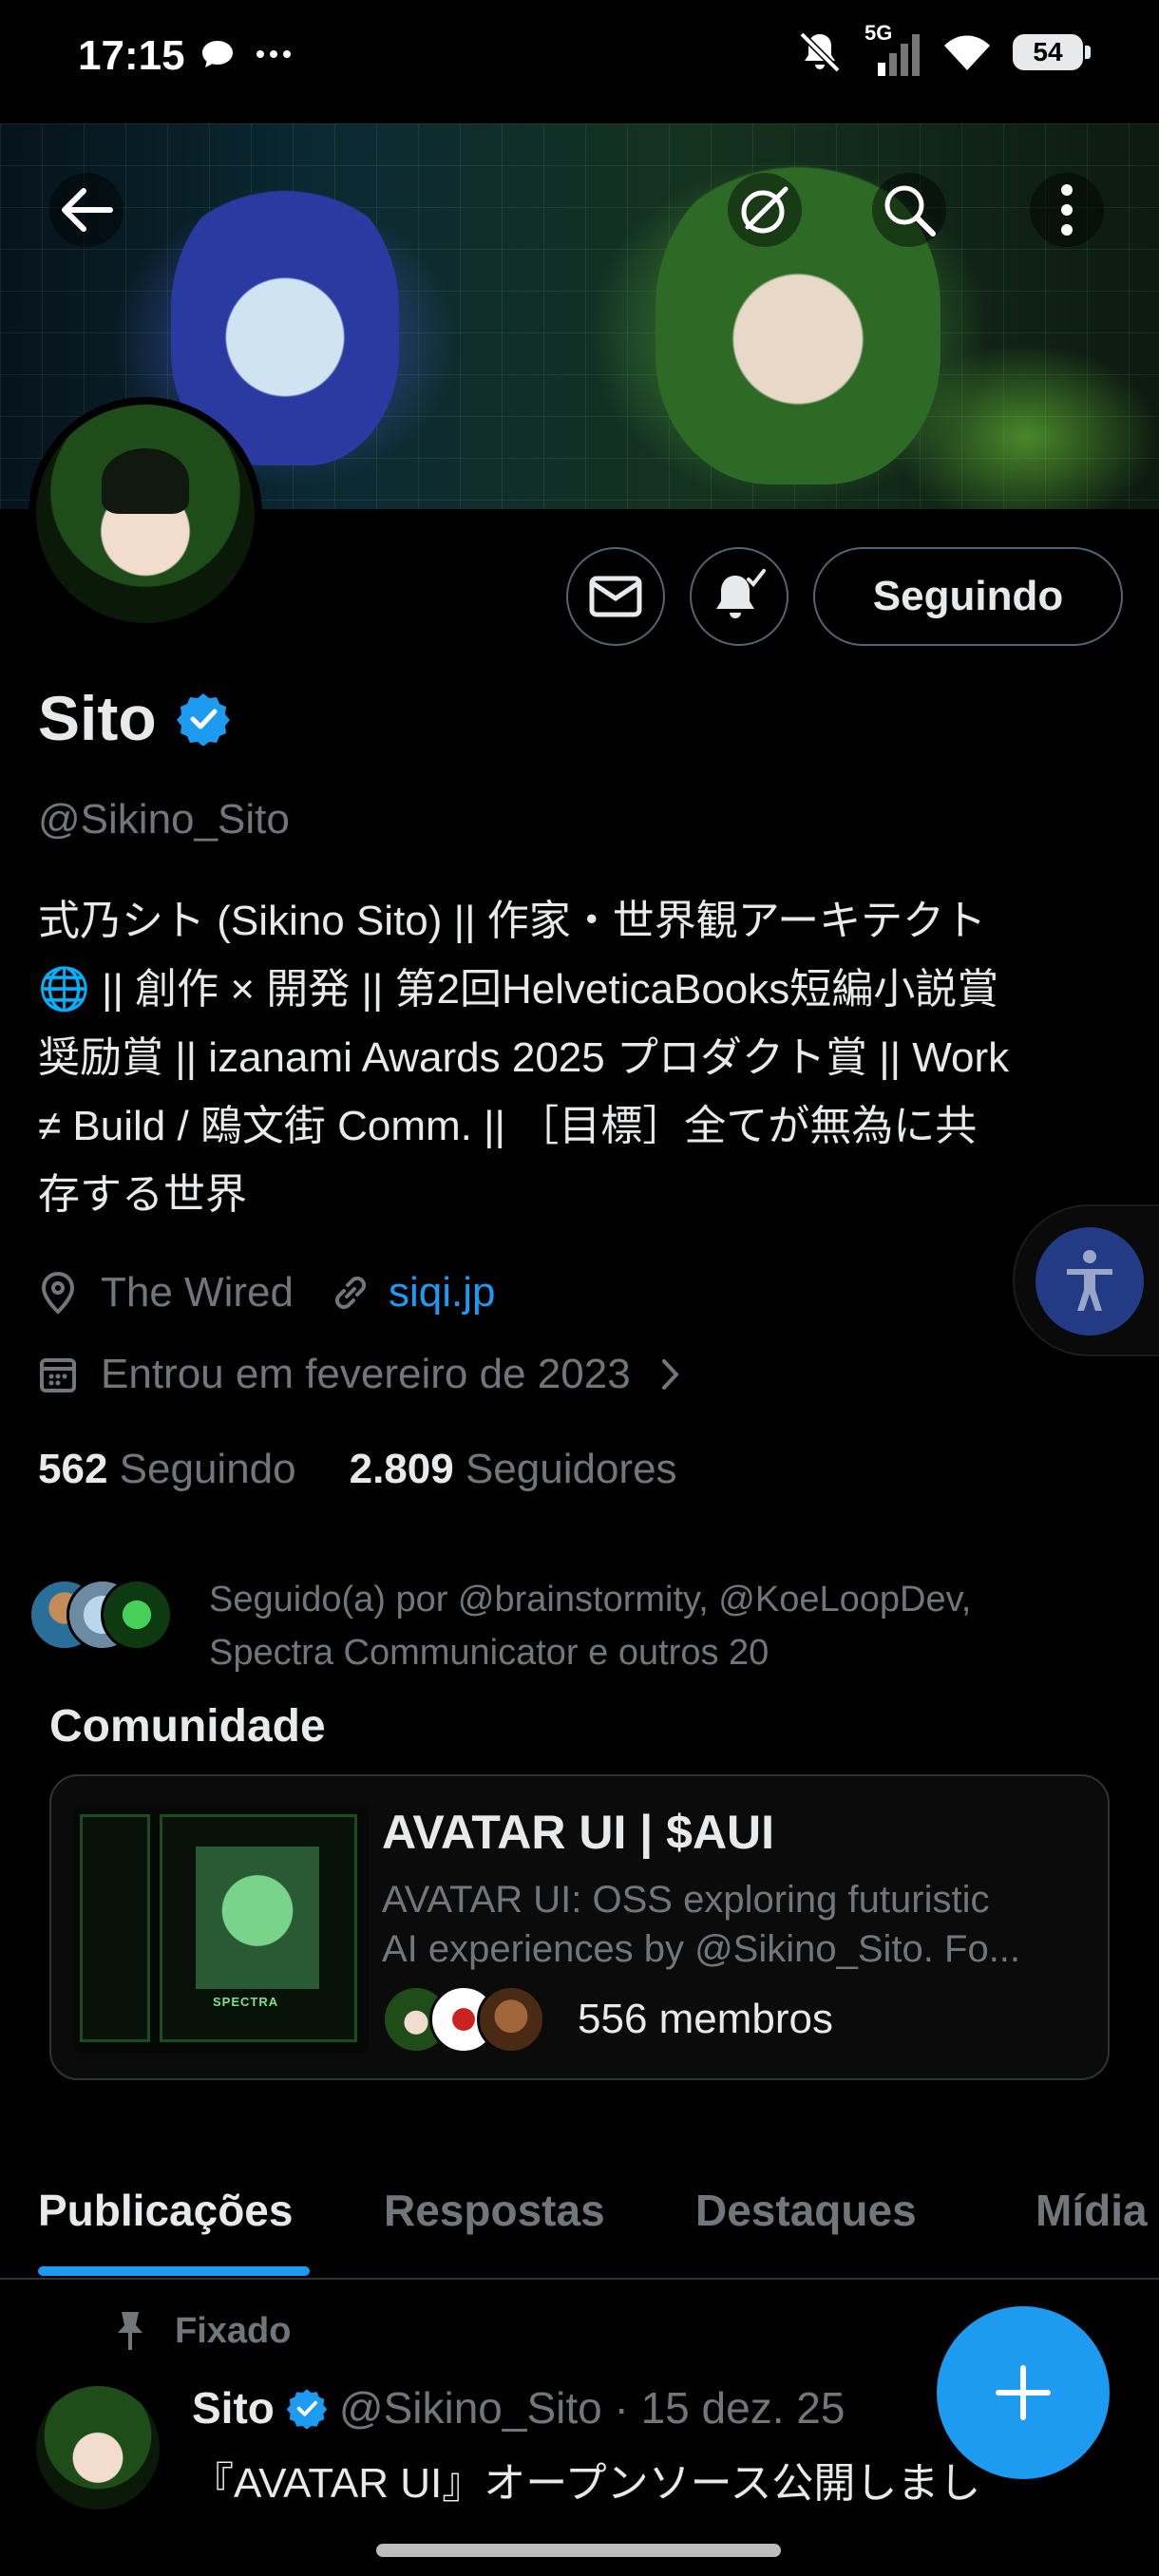  What do you see at coordinates (489, 1653) in the screenshot?
I see `followed-by-line: Spectra Communicator e outros 20` at bounding box center [489, 1653].